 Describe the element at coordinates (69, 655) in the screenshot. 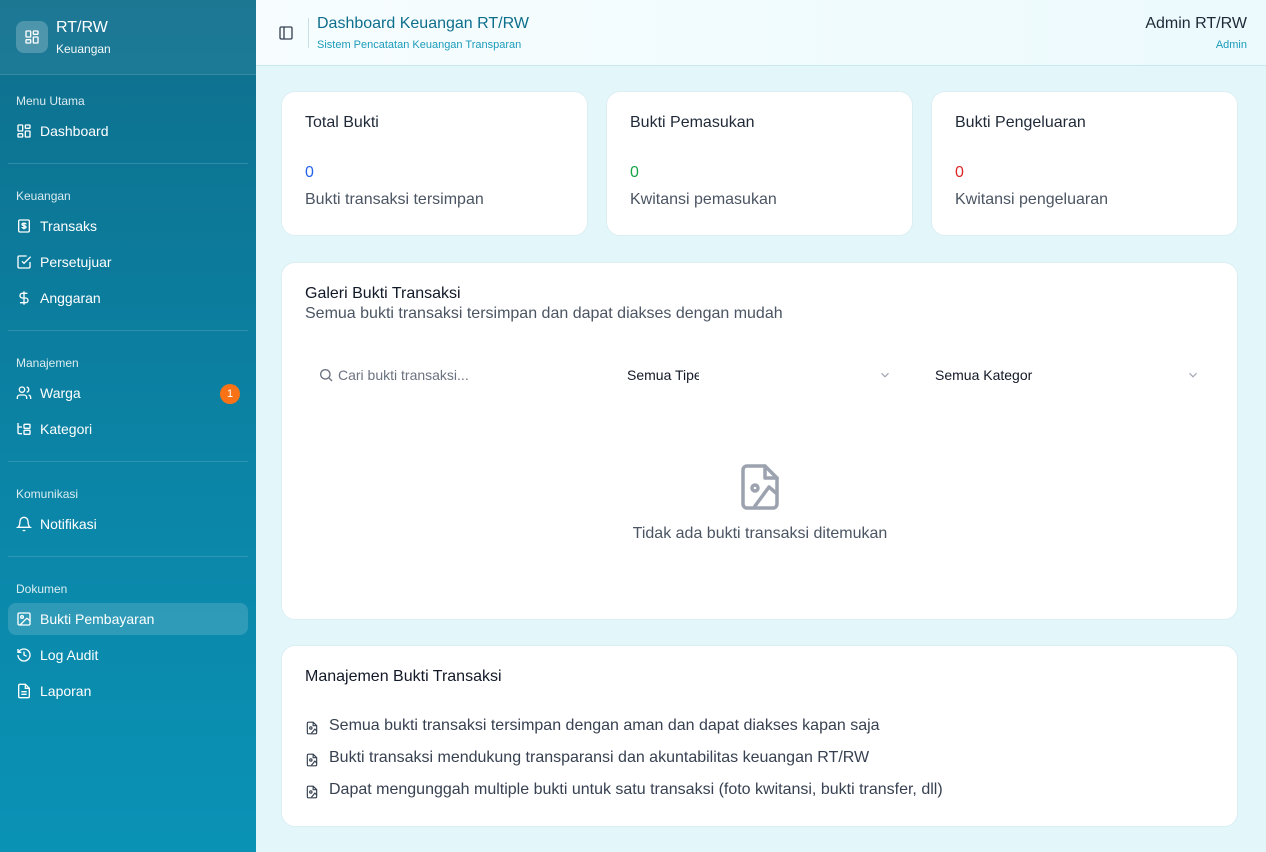

I see `sidebar-item-label: Log Audit` at that location.